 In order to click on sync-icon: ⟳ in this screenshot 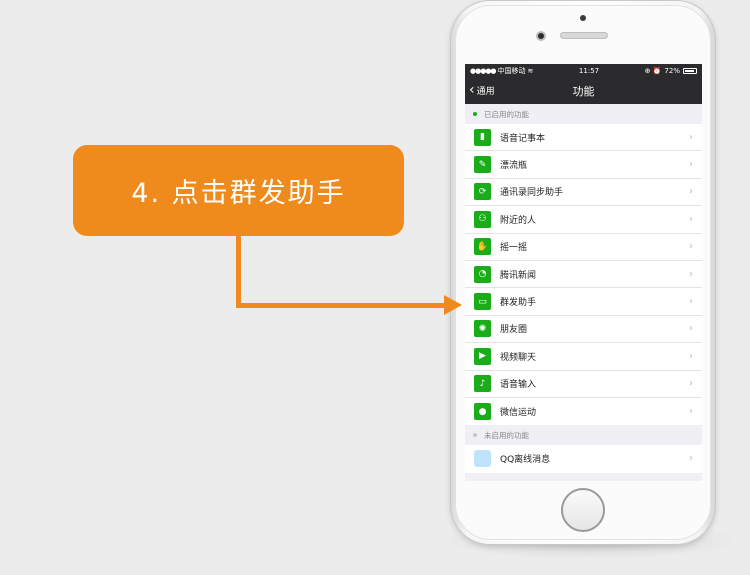, I will do `click(482, 192)`.